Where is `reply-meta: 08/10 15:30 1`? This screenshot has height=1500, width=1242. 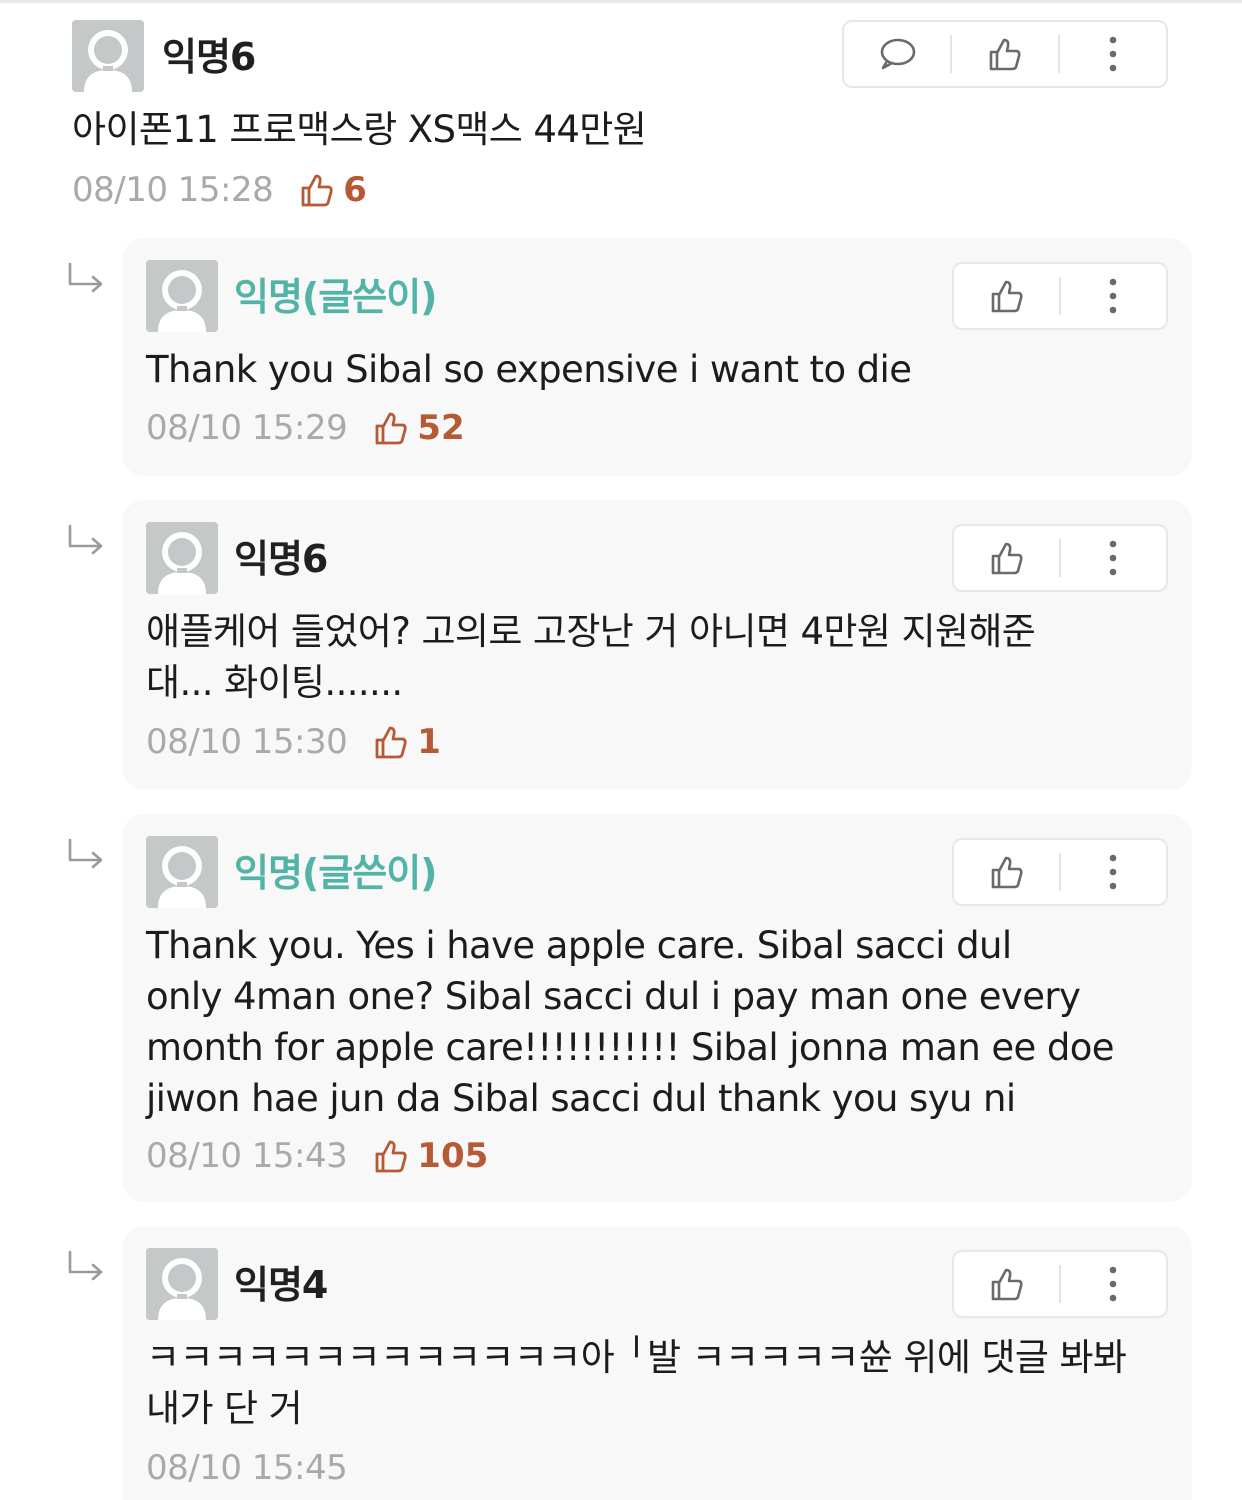
reply-meta: 08/10 15:30 1 is located at coordinates (293, 742).